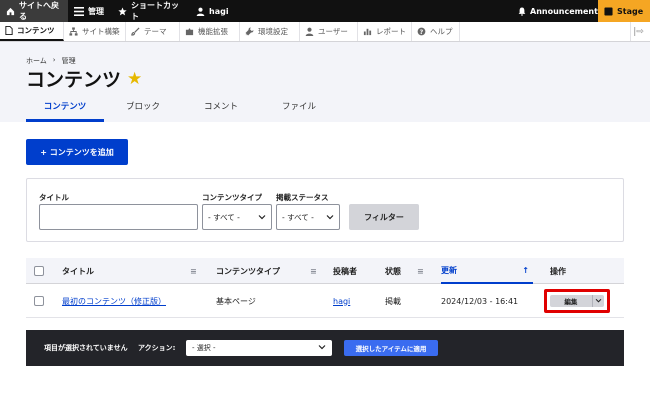 The width and height of the screenshot is (650, 410). Describe the element at coordinates (122, 11) in the screenshot. I see `star-icon` at that location.